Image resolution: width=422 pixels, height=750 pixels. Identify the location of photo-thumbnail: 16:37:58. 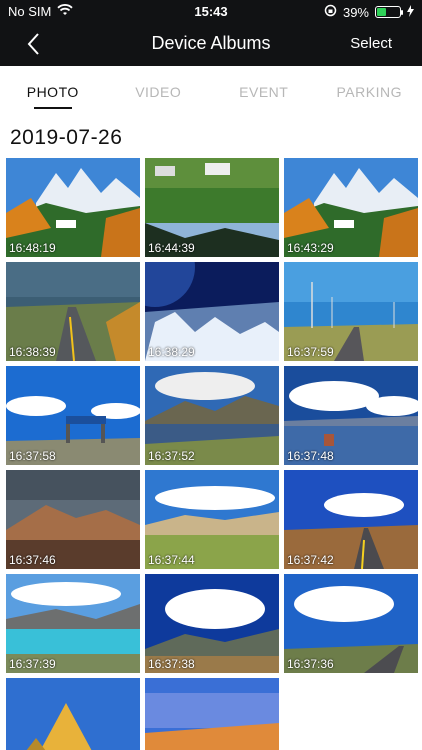
(73, 415).